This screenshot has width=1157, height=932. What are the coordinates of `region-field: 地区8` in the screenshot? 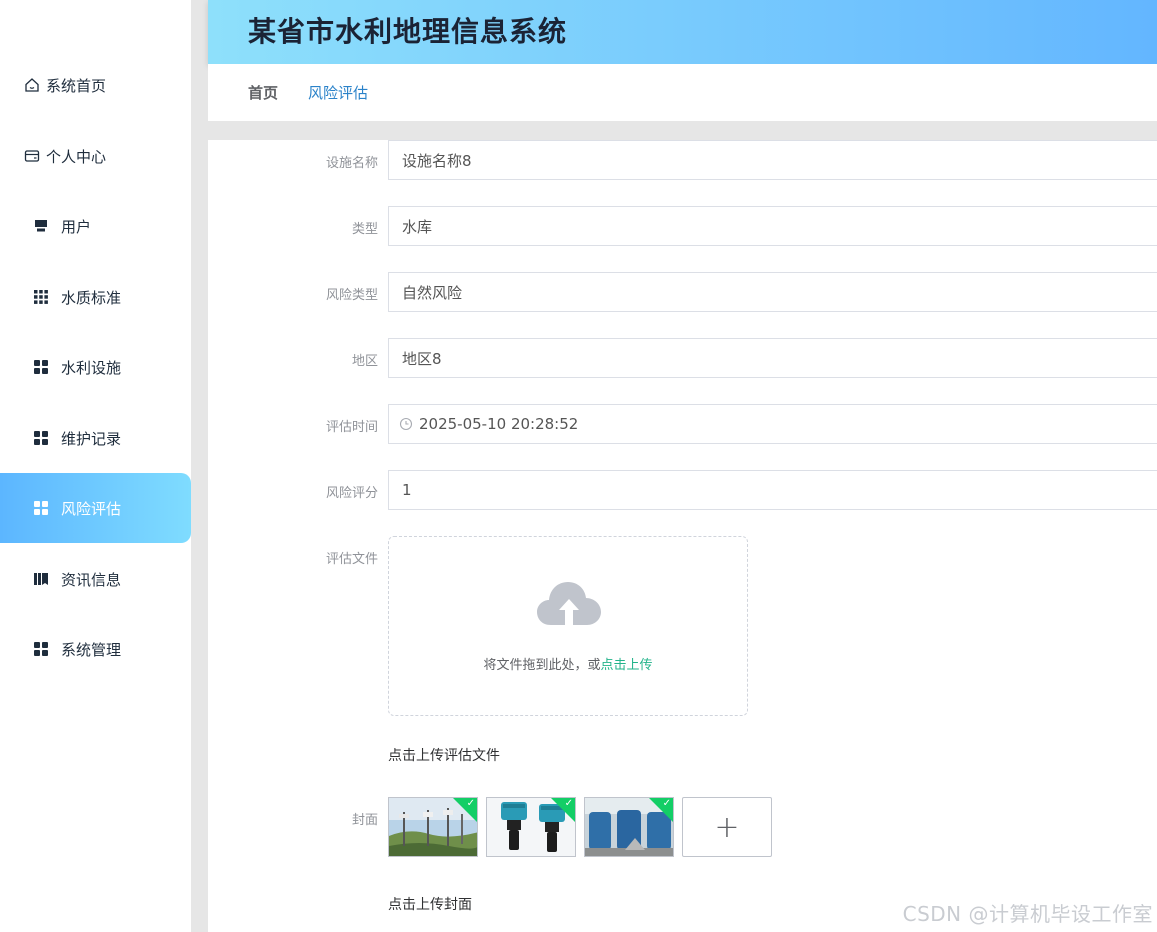 It's located at (772, 358).